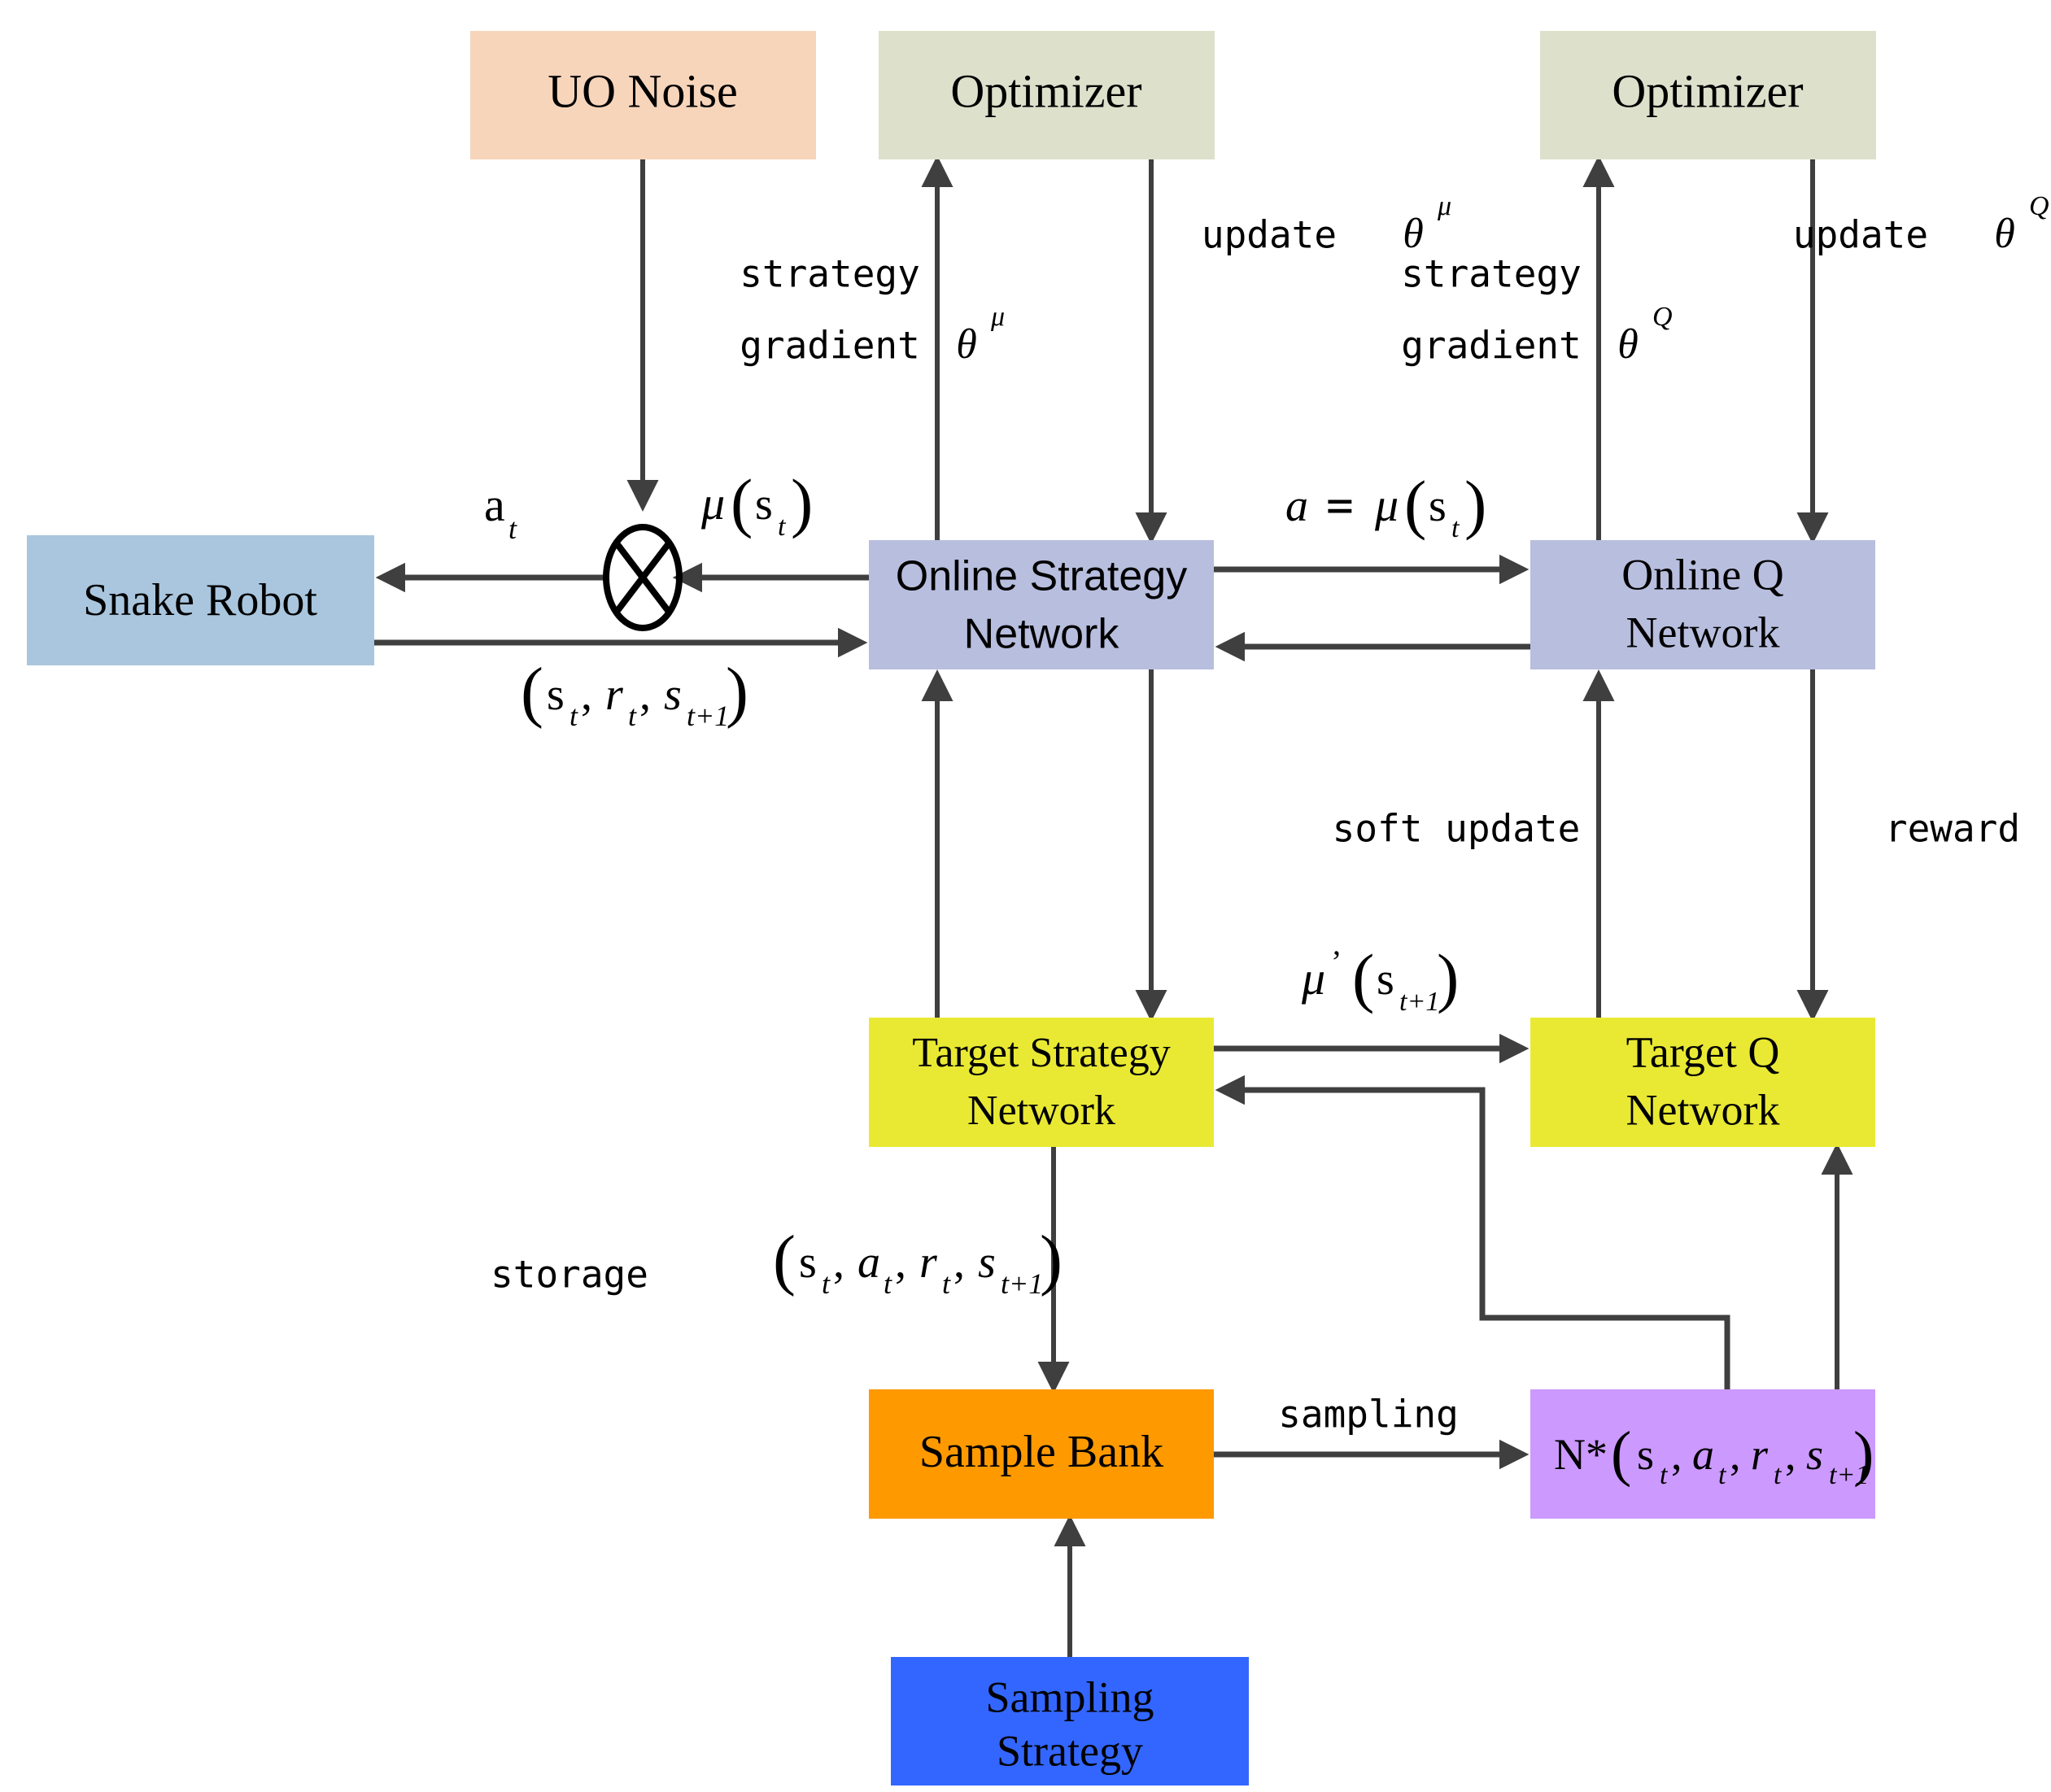  Describe the element at coordinates (569, 1275) in the screenshot. I see `label-storage: storage` at that location.